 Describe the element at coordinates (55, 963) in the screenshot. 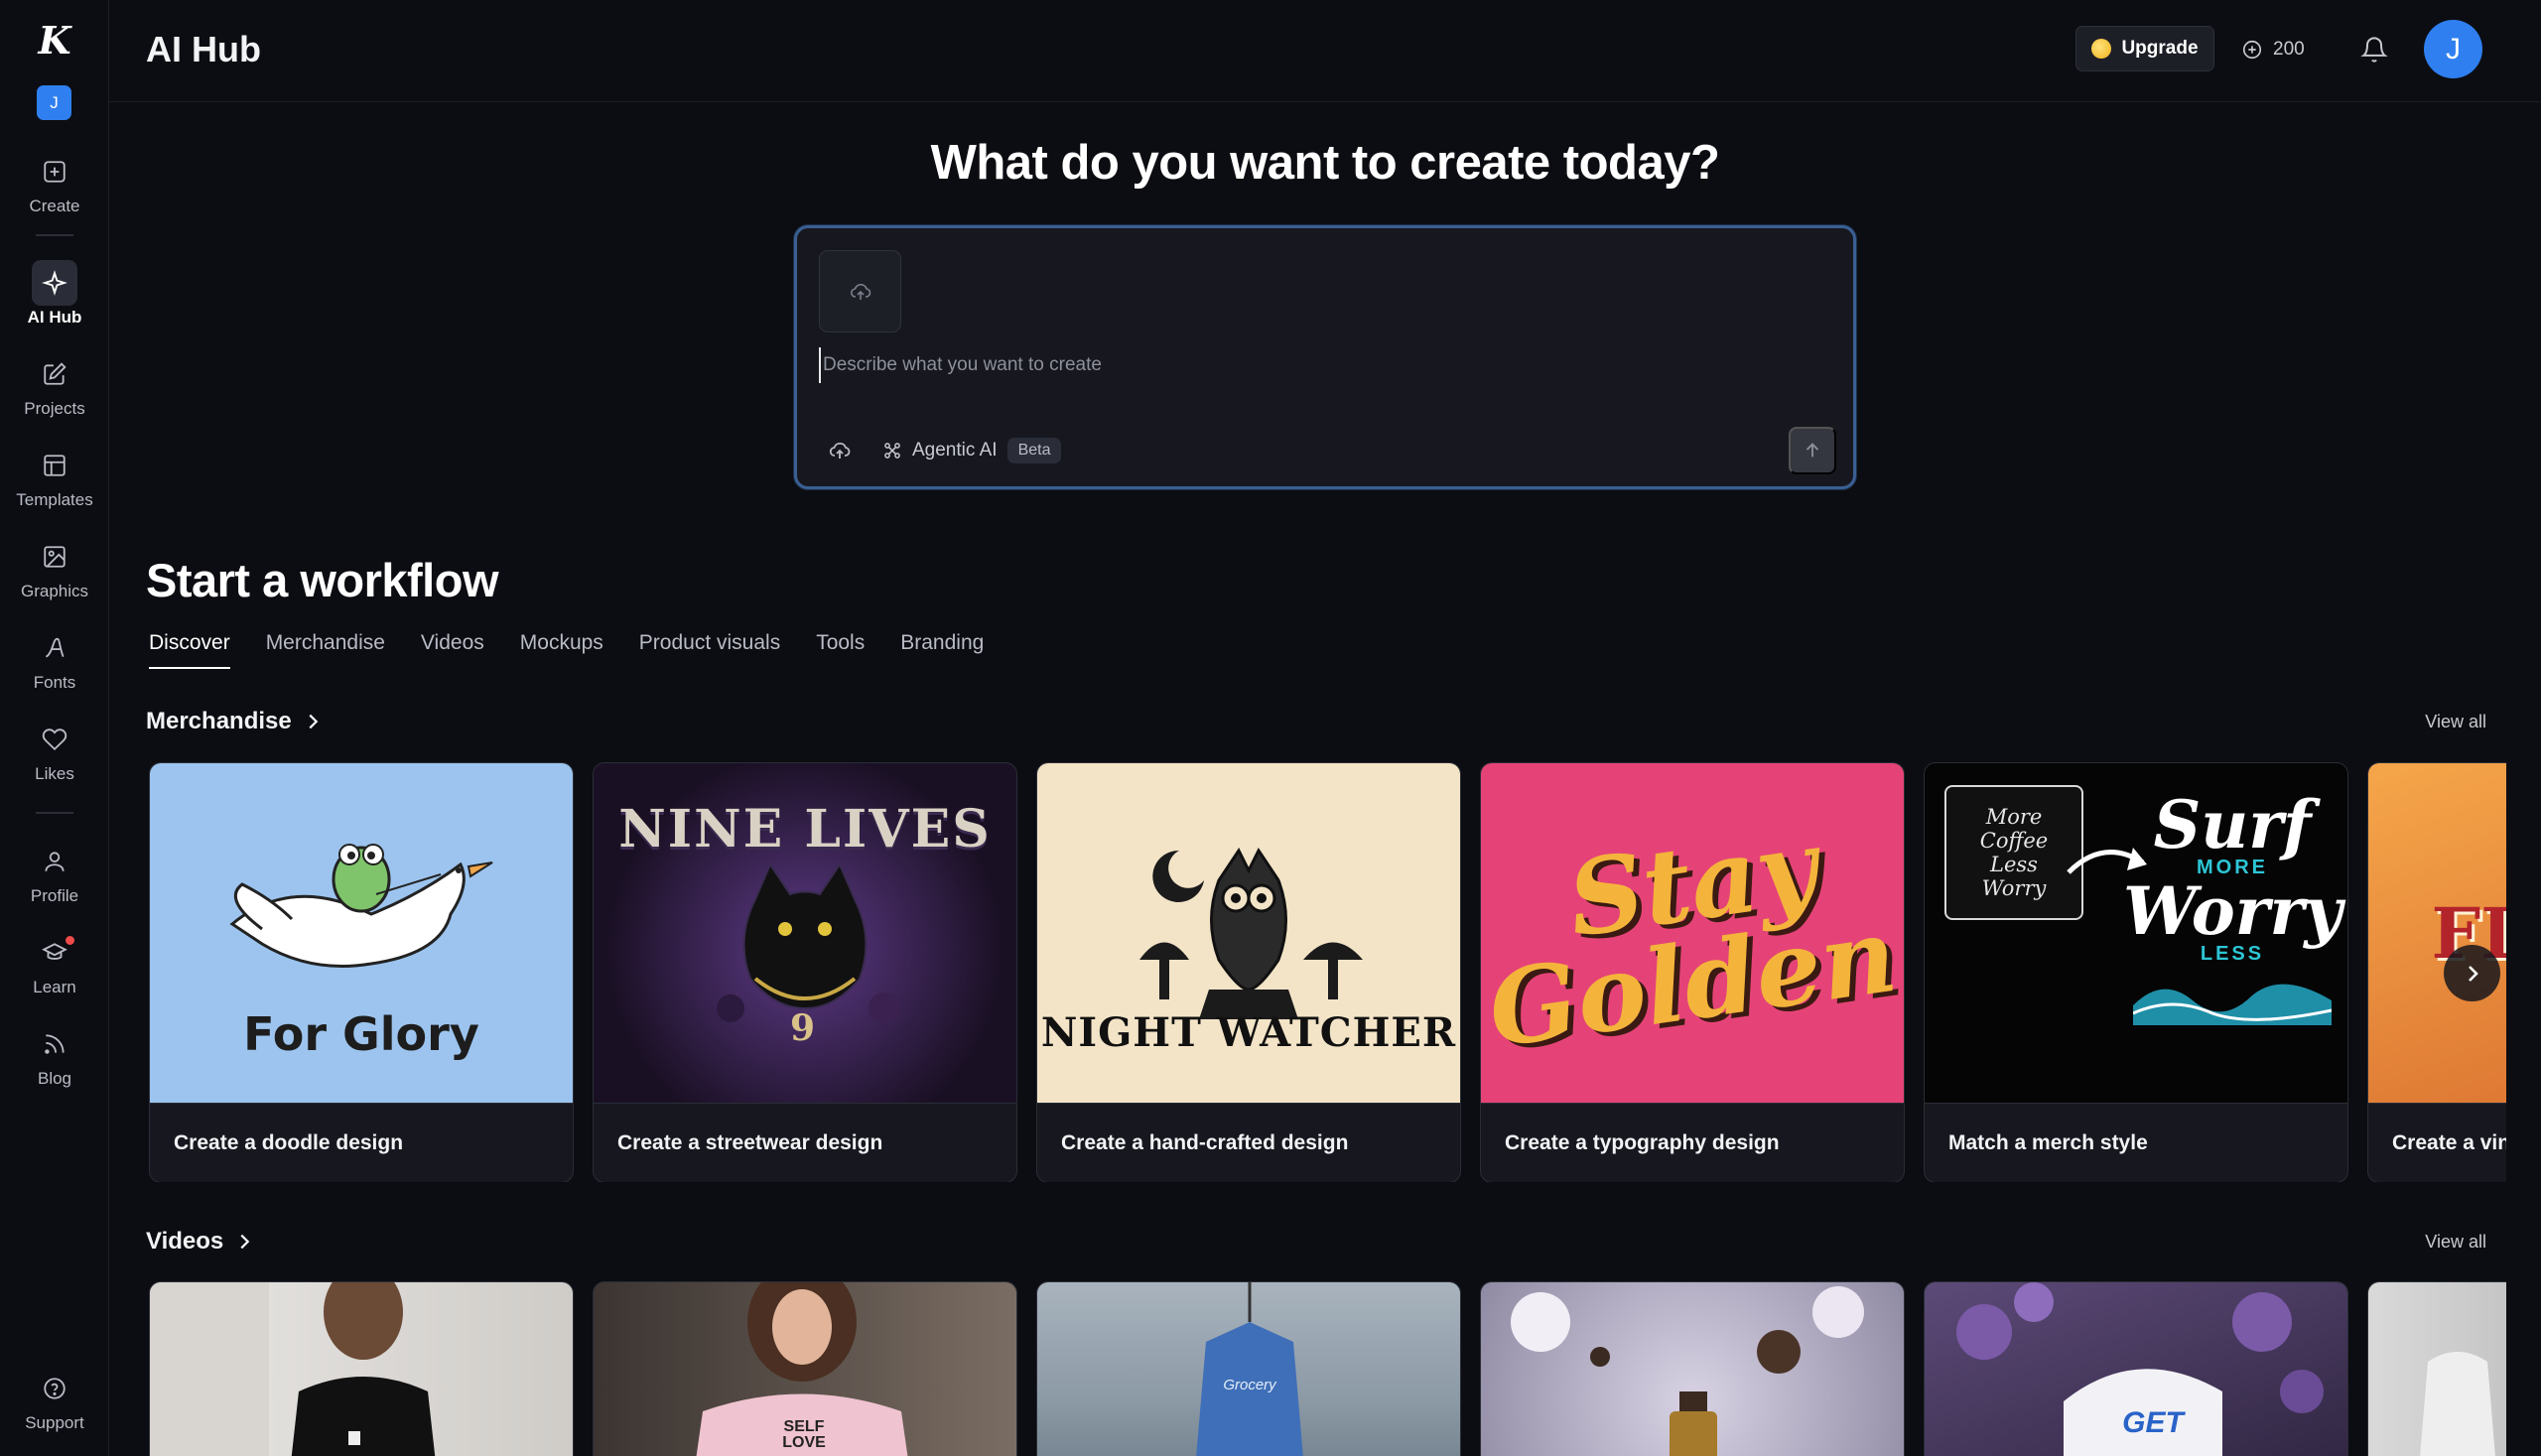

I see `sidebar-item-learn: Learn` at that location.